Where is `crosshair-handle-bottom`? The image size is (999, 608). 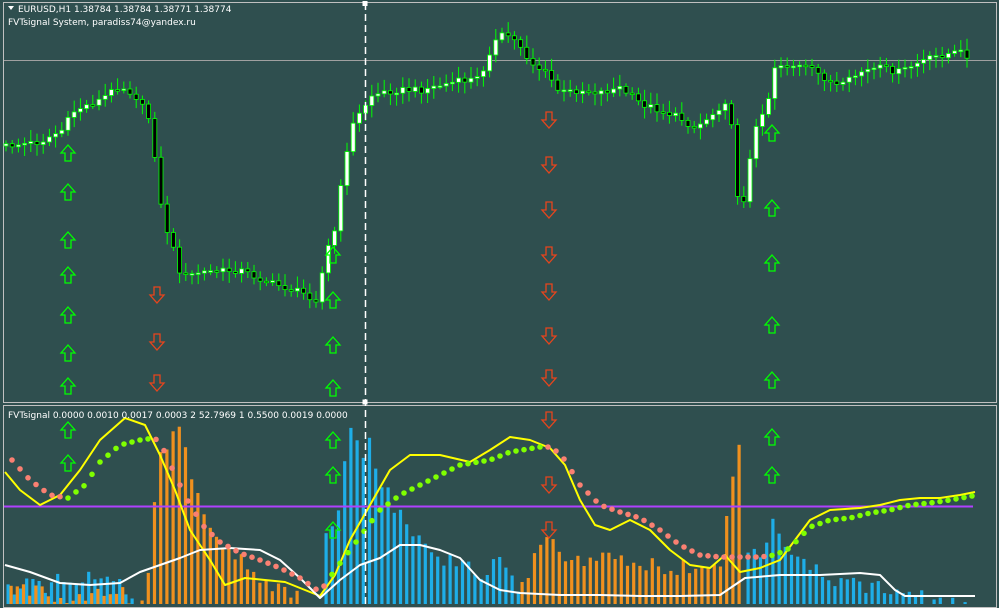 crosshair-handle-bottom is located at coordinates (365, 402).